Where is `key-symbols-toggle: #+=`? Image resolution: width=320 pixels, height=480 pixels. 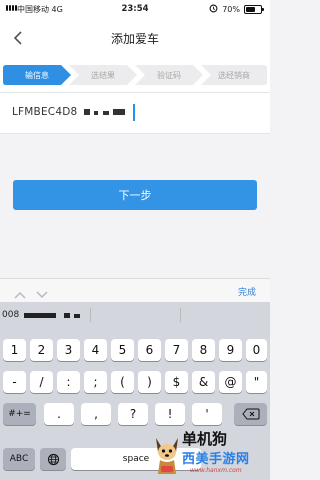
key-symbols-toggle: #+= is located at coordinates (19, 414).